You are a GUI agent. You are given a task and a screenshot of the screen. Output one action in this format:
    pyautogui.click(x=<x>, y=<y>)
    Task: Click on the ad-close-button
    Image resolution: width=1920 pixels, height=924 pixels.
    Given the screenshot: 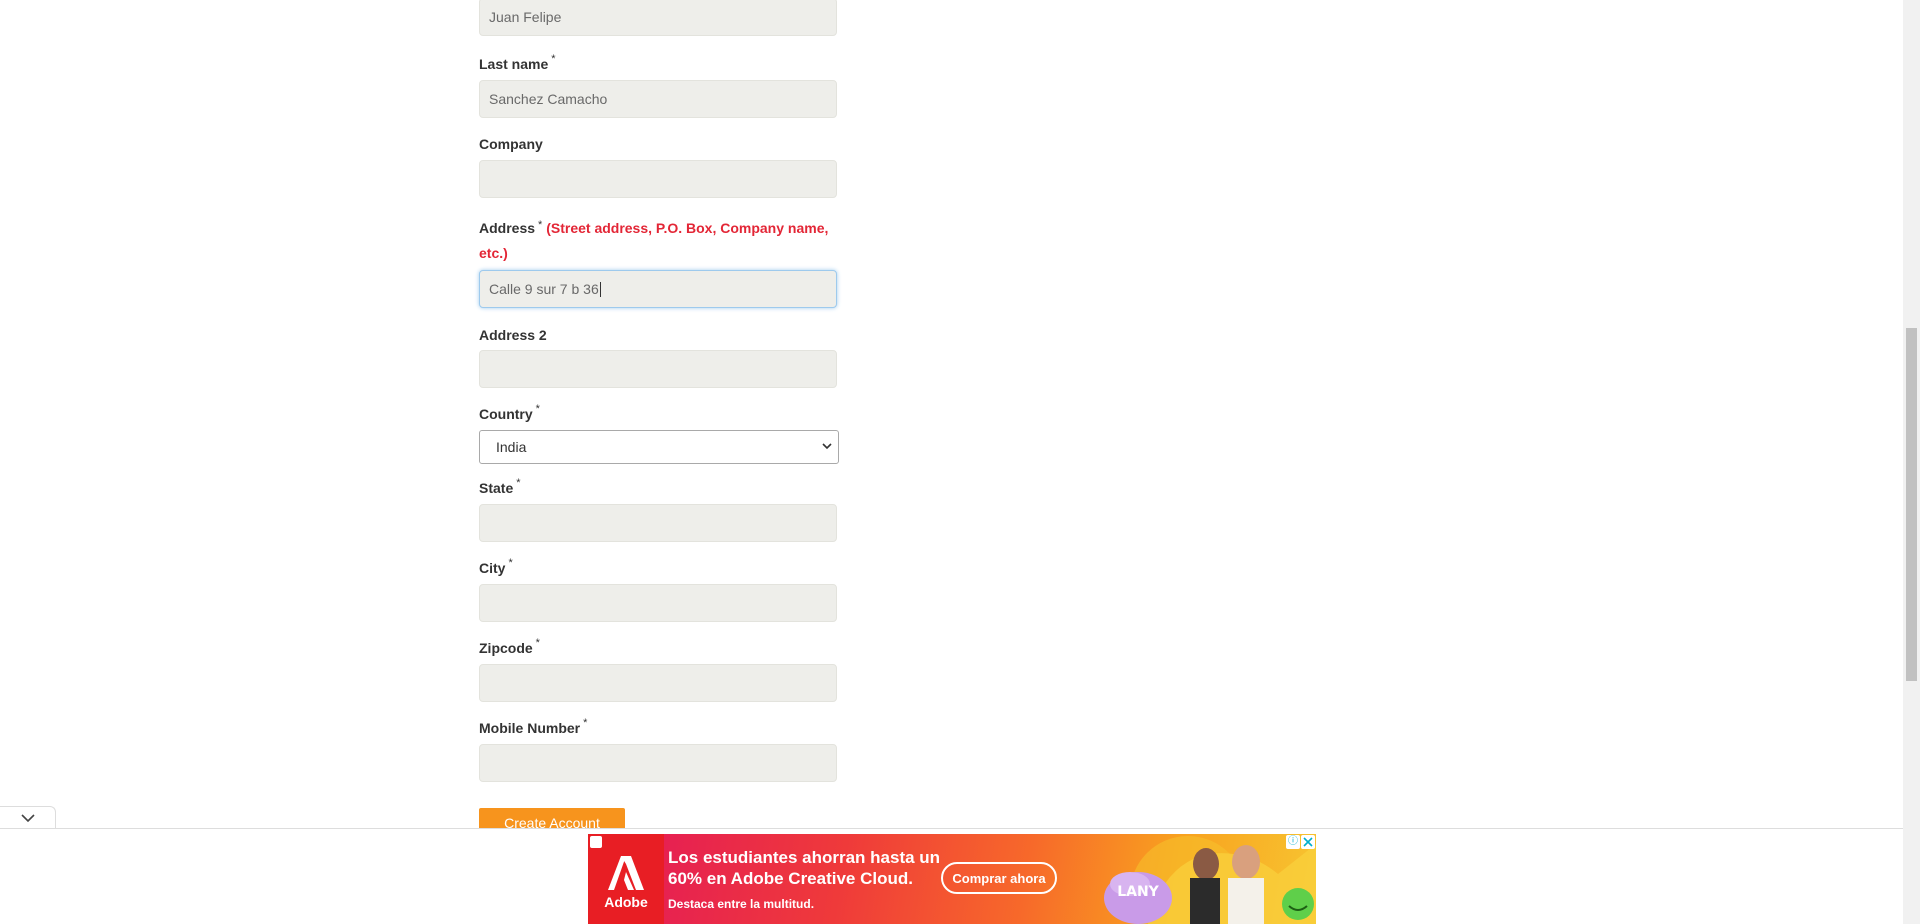 What is the action you would take?
    pyautogui.click(x=1308, y=842)
    